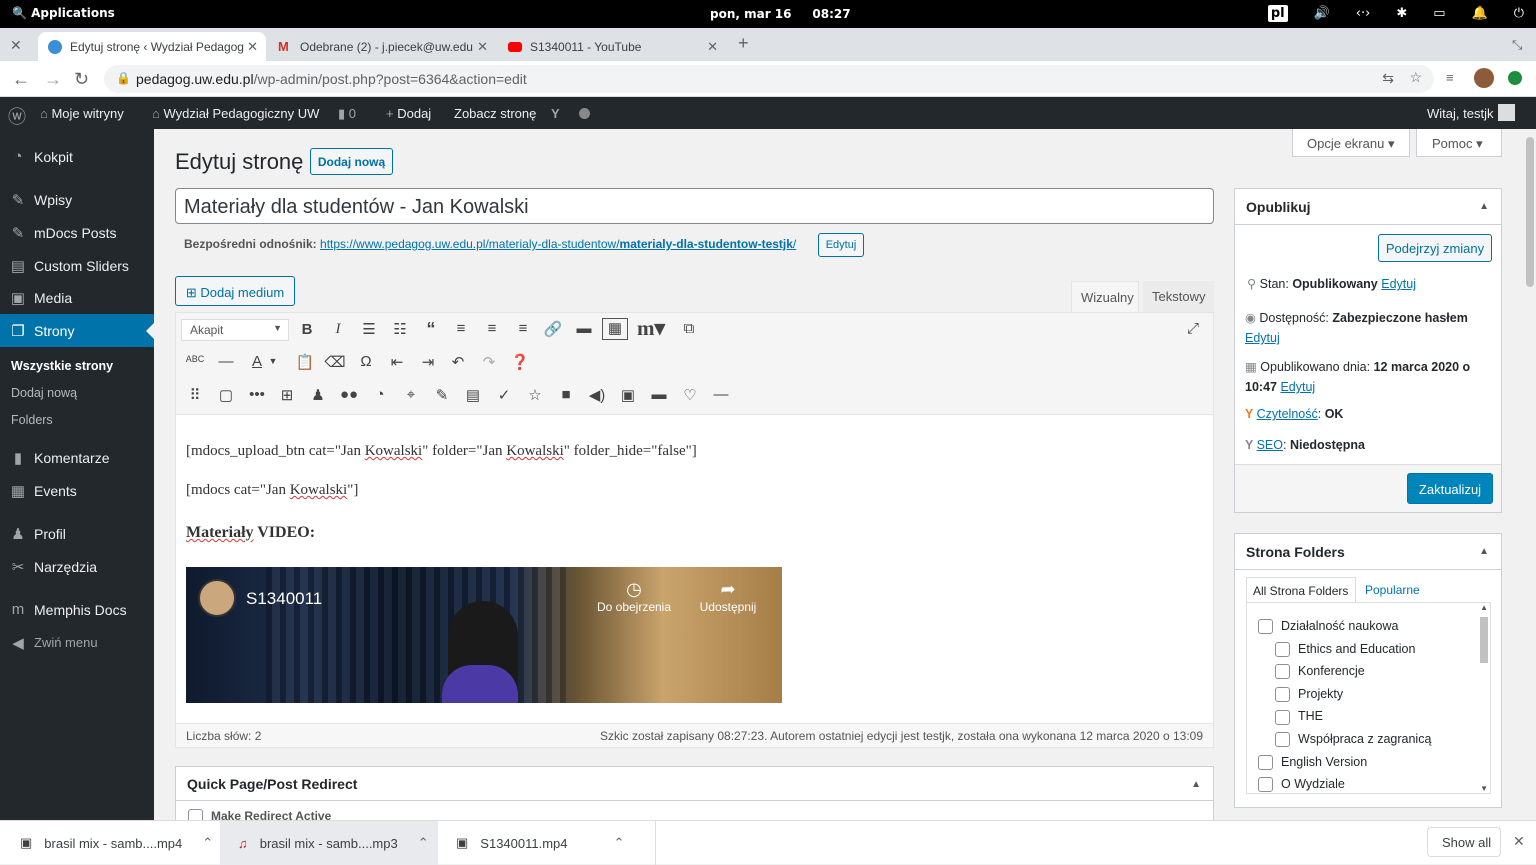 This screenshot has height=865, width=1536. What do you see at coordinates (1309, 694) in the screenshot?
I see `folder-item: Projekty` at bounding box center [1309, 694].